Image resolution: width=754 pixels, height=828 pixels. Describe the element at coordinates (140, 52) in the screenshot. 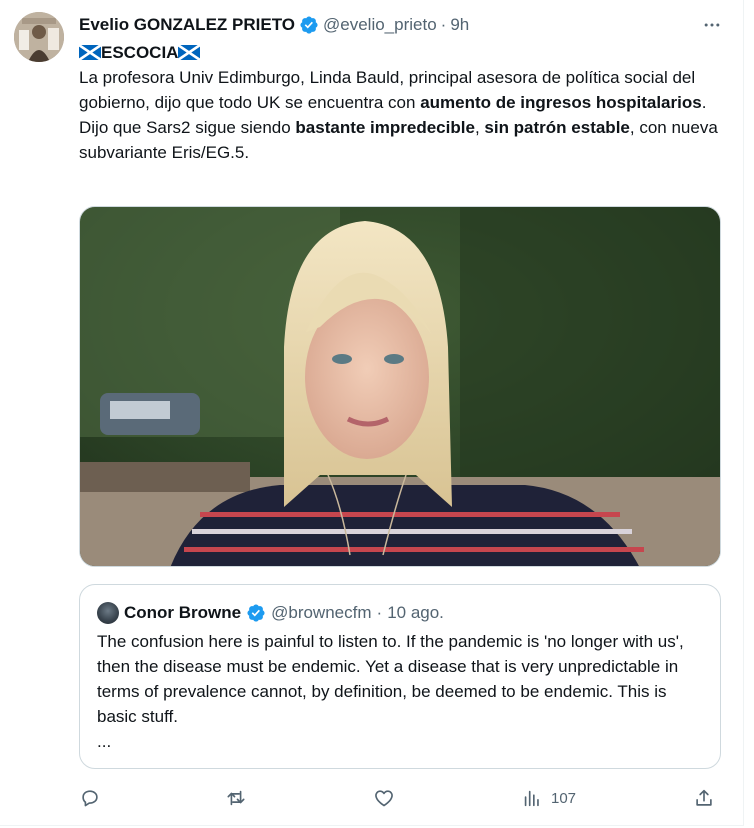

I see `tweet-title: ESCOCIA` at that location.